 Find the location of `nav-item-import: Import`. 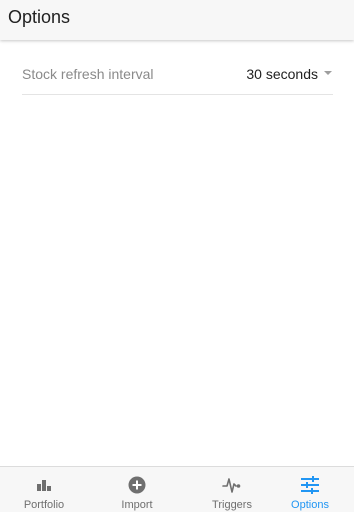

nav-item-import: Import is located at coordinates (137, 489).